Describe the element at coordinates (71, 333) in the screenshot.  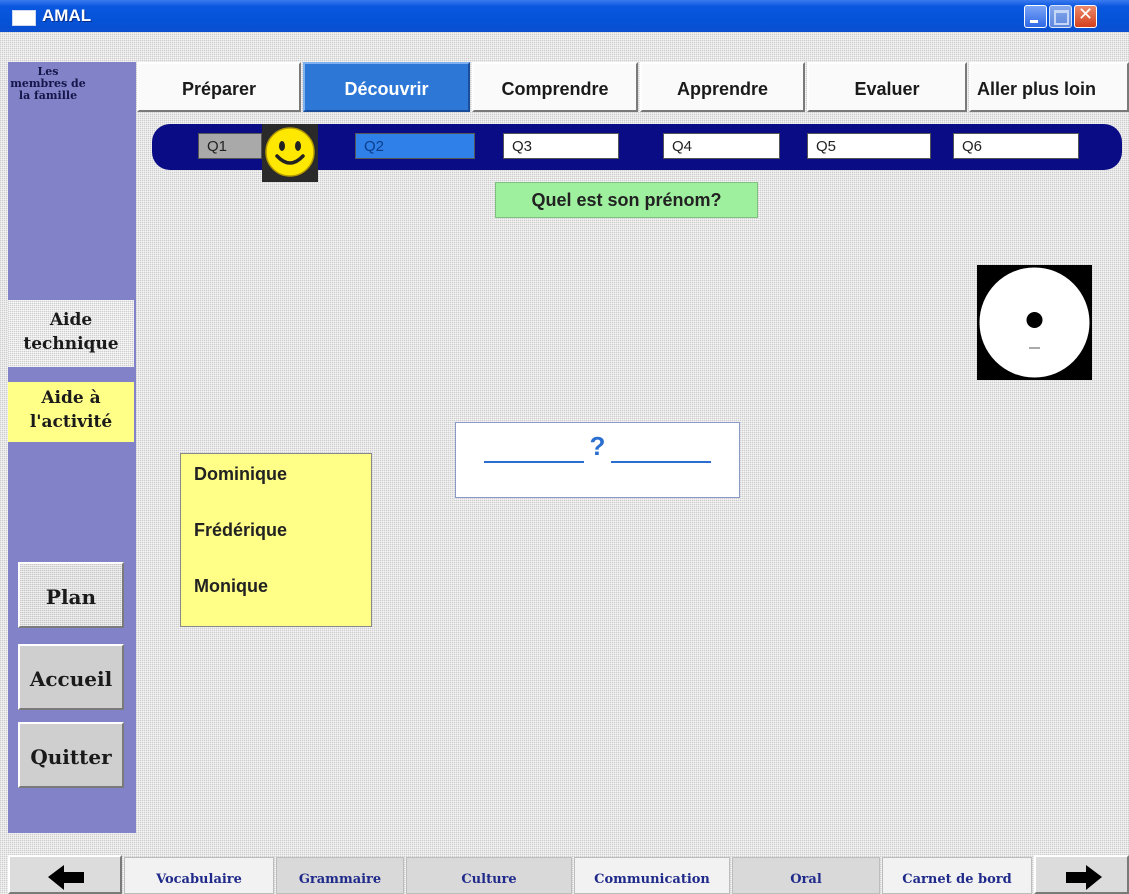
I see `technical-help-button: Aide technique` at that location.